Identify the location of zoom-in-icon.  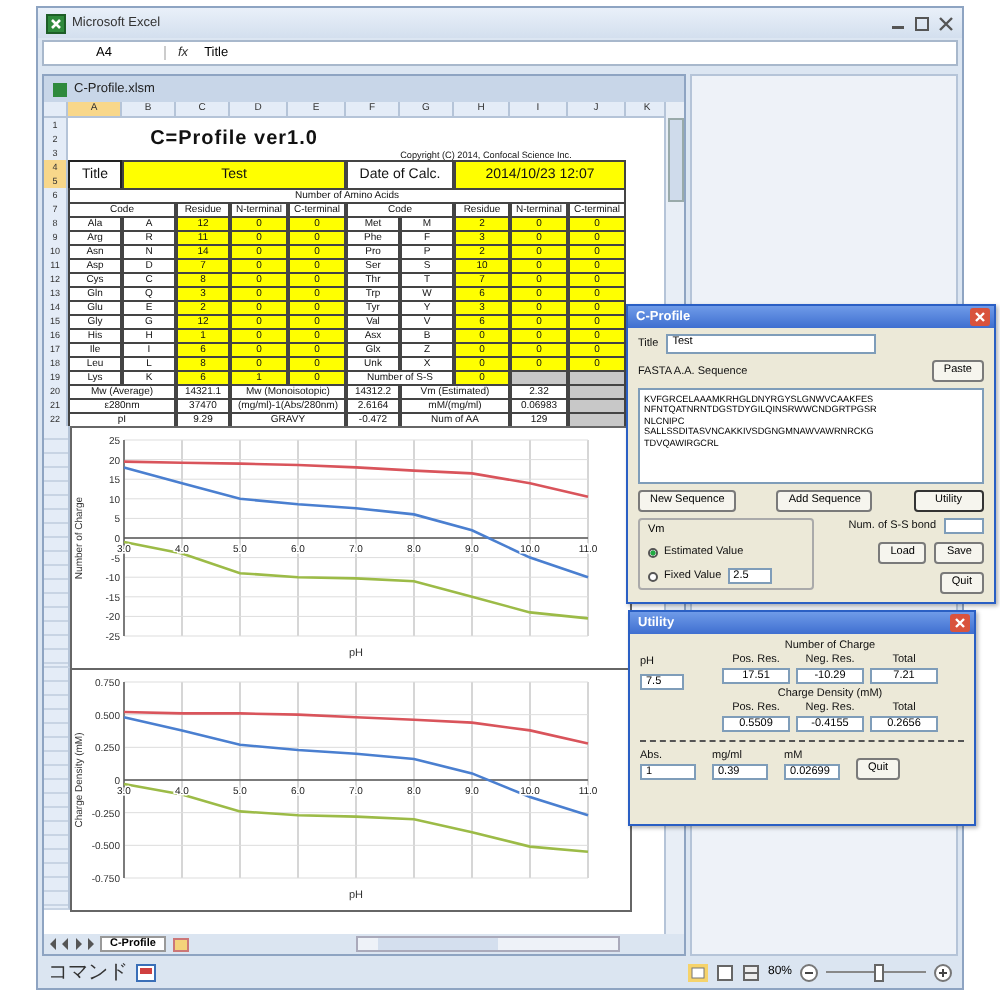
(943, 972).